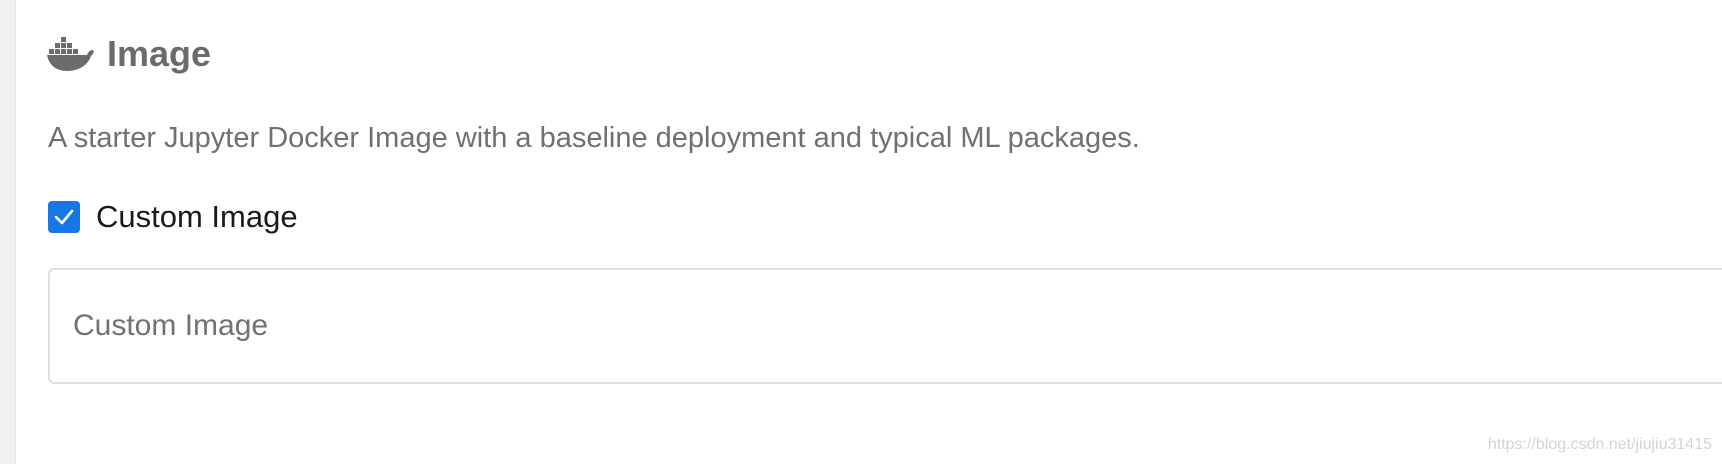  I want to click on docker-whale-icon, so click(71, 54).